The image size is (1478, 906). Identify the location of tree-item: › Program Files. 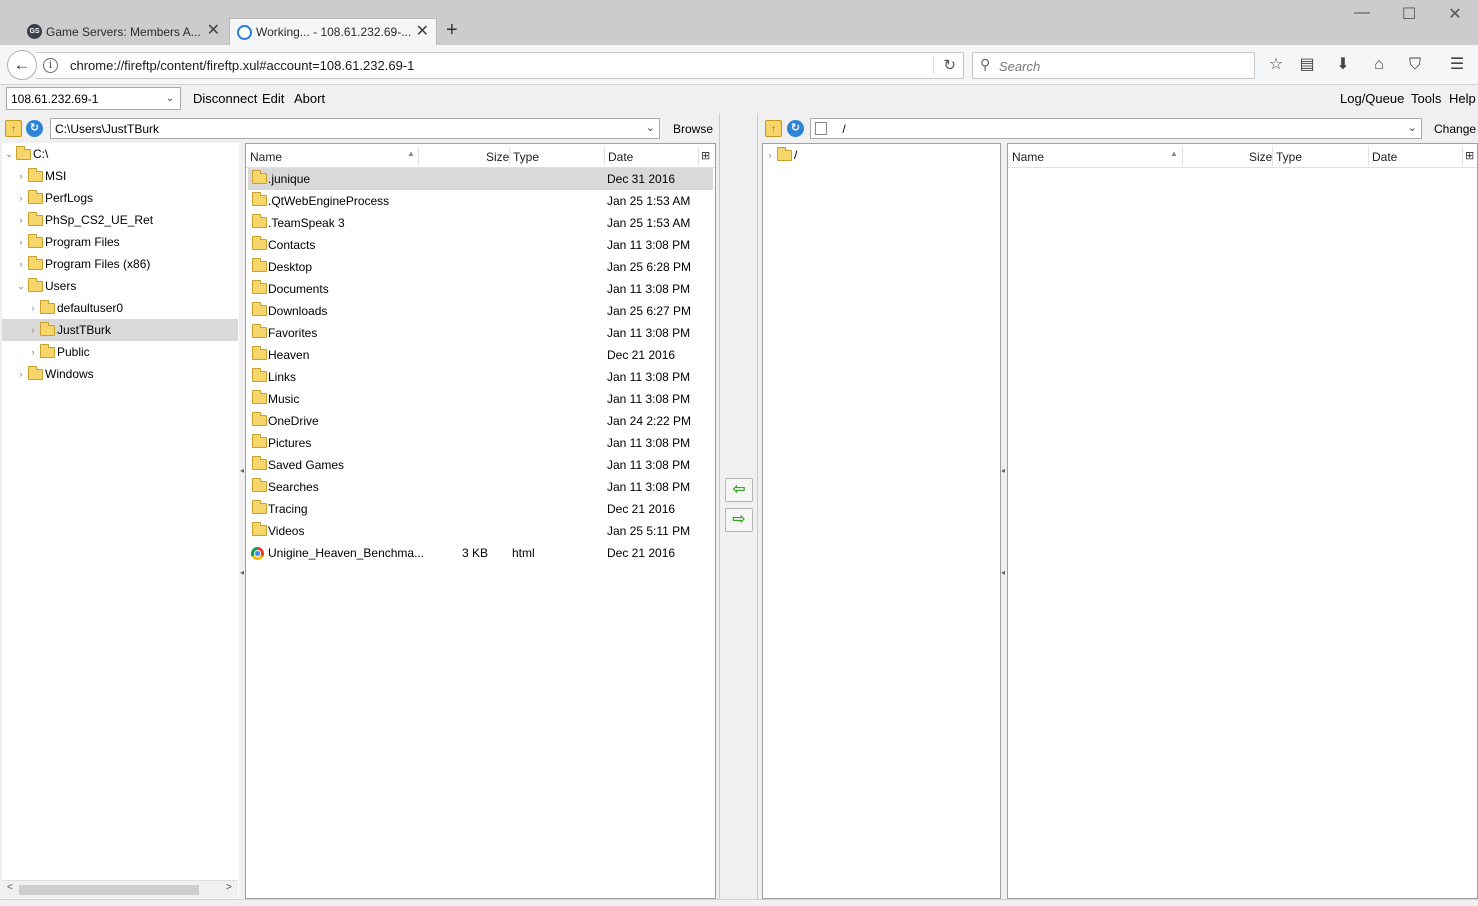
(120, 242).